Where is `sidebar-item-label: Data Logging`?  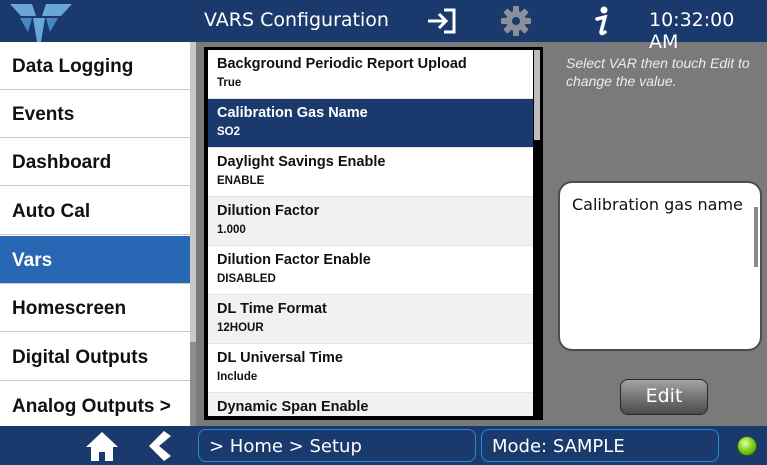
sidebar-item-label: Data Logging is located at coordinates (73, 66).